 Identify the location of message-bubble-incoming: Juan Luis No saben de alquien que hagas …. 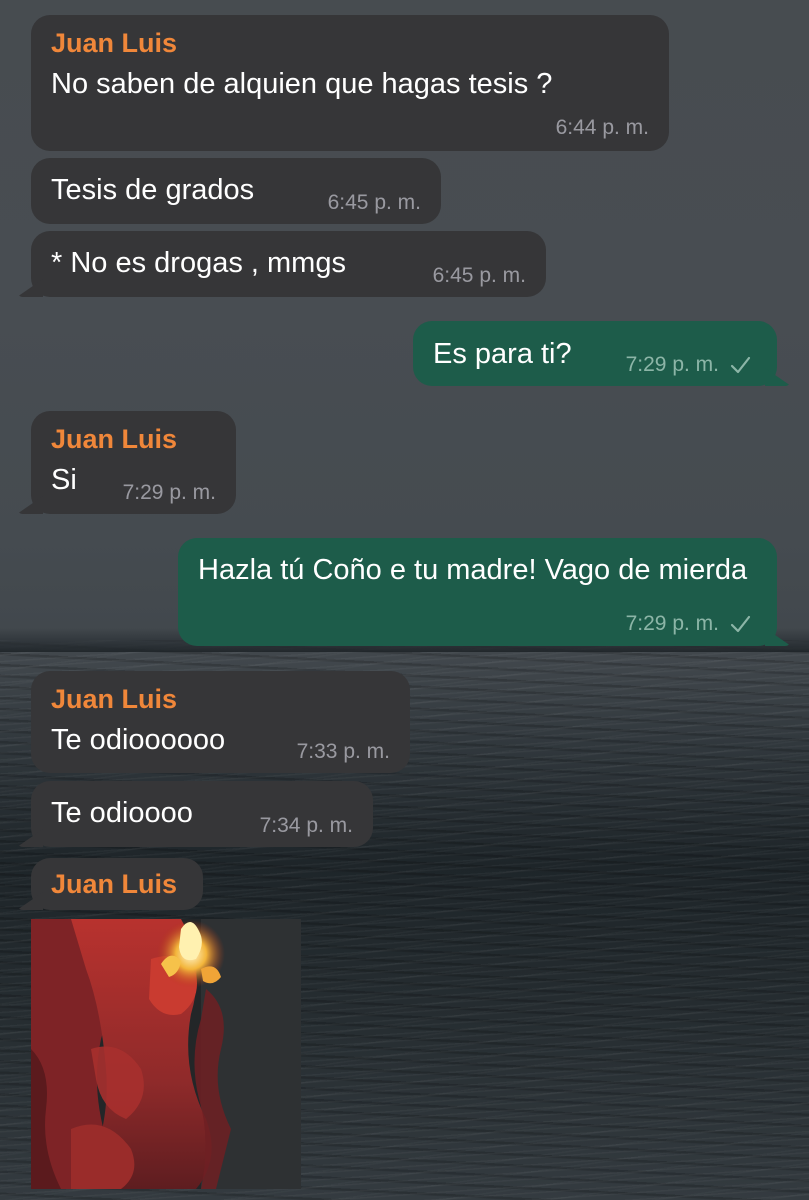
(350, 83).